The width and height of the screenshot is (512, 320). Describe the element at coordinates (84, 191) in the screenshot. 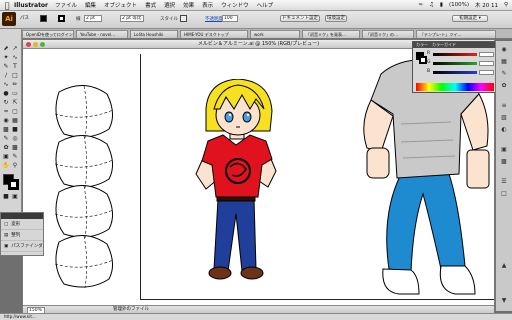

I see `head-sketches` at that location.